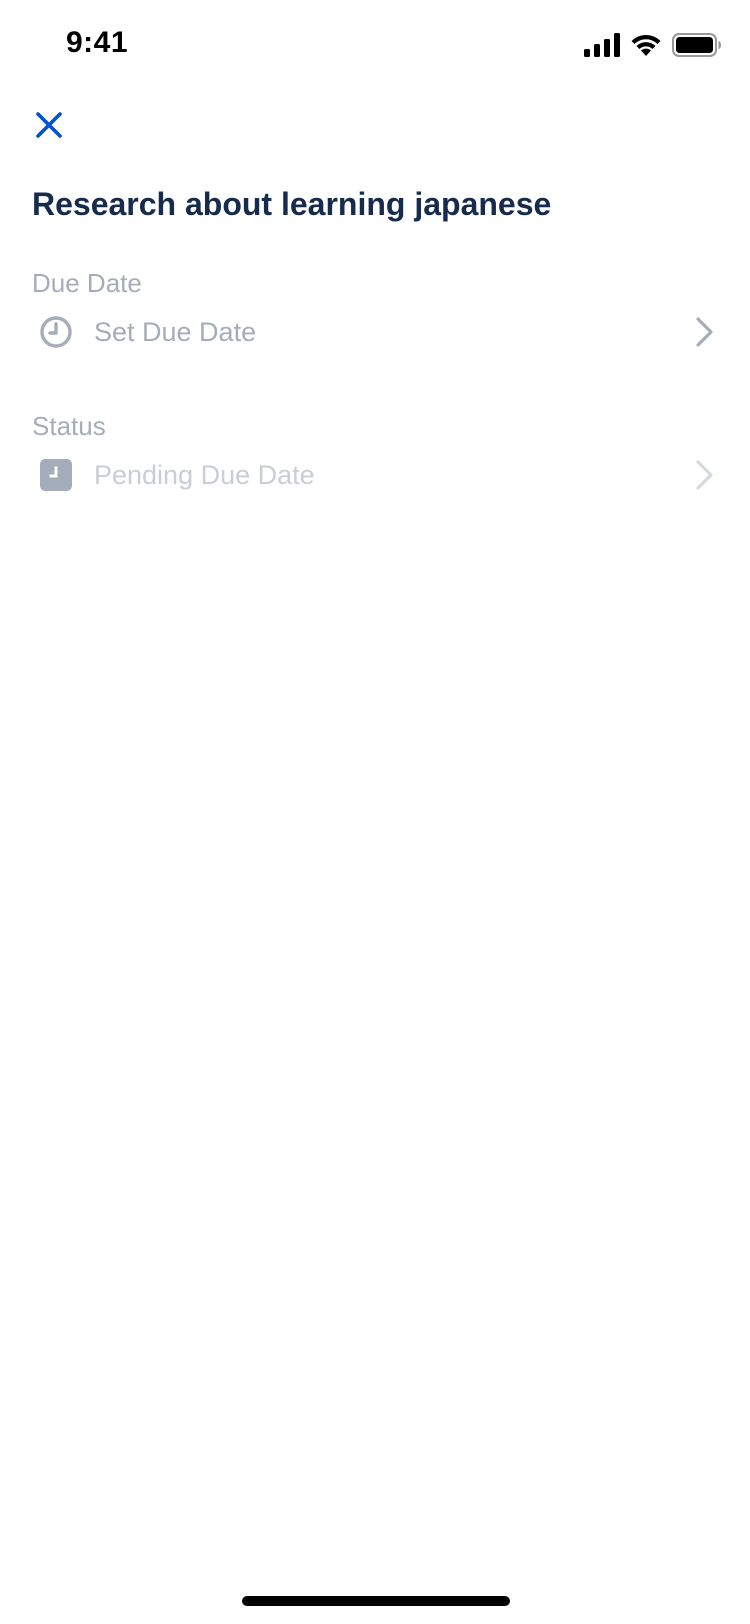 The image size is (750, 1624). I want to click on status-bar: 9:41, so click(375, 47).